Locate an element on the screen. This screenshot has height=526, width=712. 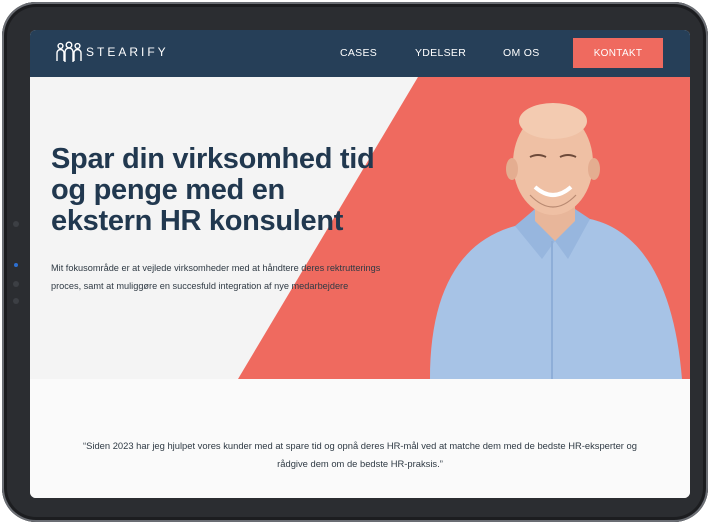
people-logo-icon is located at coordinates (69, 51).